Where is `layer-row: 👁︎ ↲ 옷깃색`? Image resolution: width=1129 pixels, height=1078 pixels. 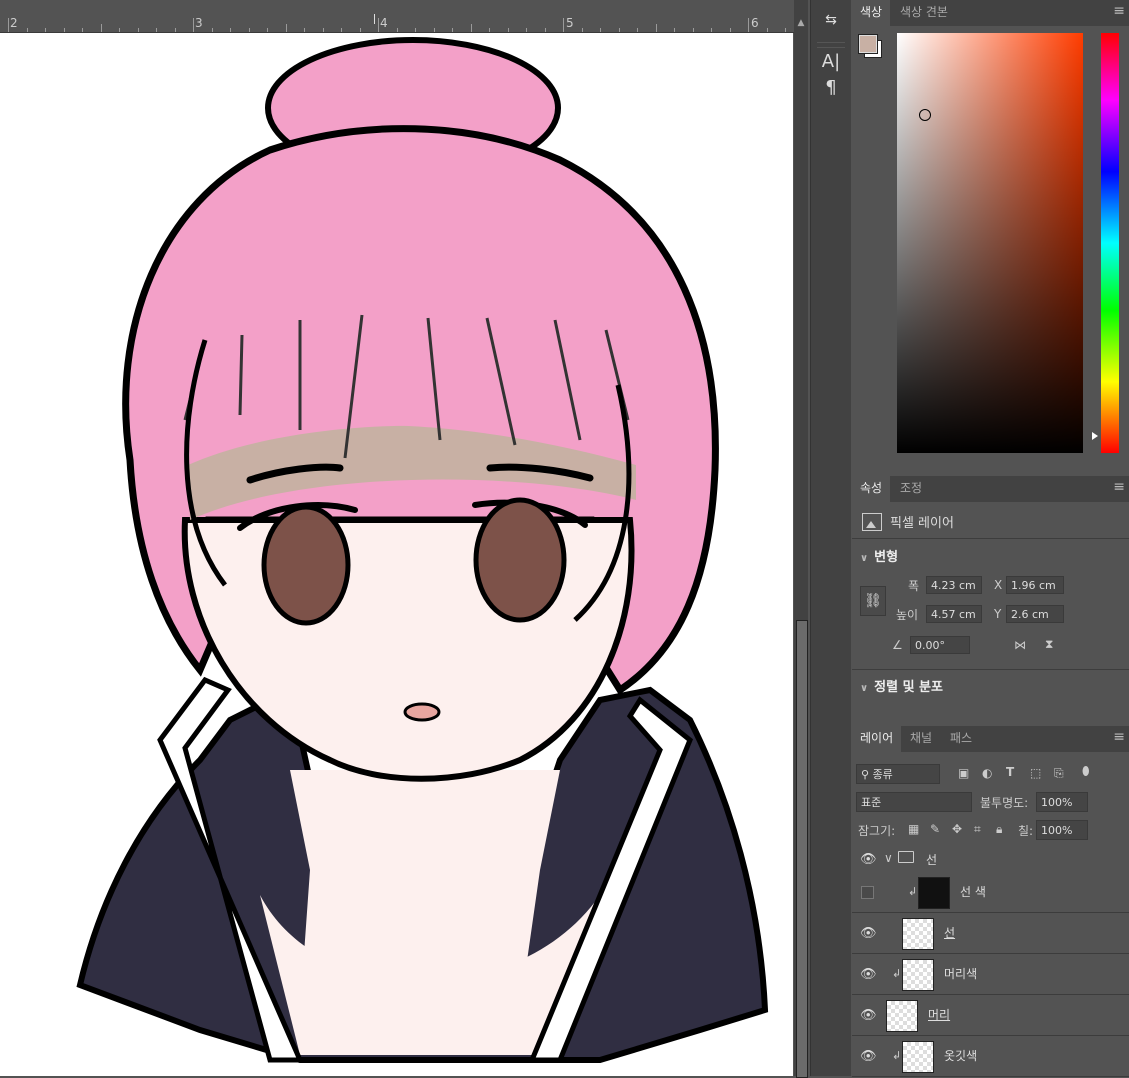
layer-row: 👁︎ ↲ 옷깃색 is located at coordinates (990, 1056).